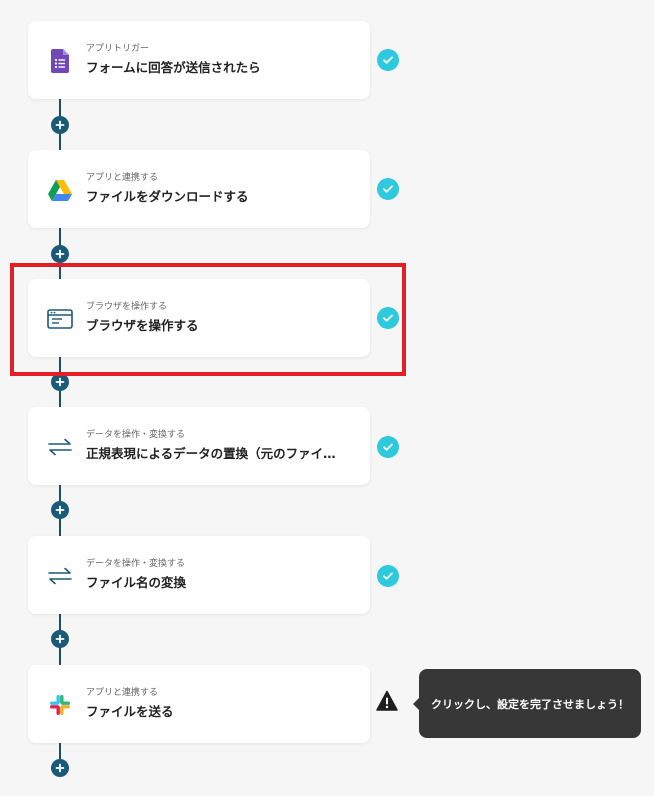 The image size is (654, 796). I want to click on flow-step-browser-operation: ブラウザを操作する ブラウザを操作する, so click(199, 318).